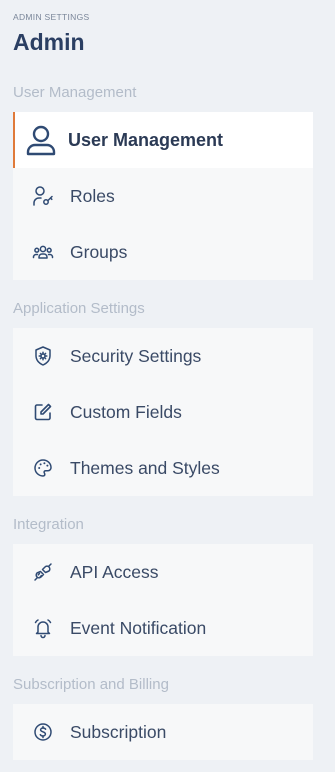 The height and width of the screenshot is (772, 335). I want to click on sidebar-item-label: Roles, so click(92, 196).